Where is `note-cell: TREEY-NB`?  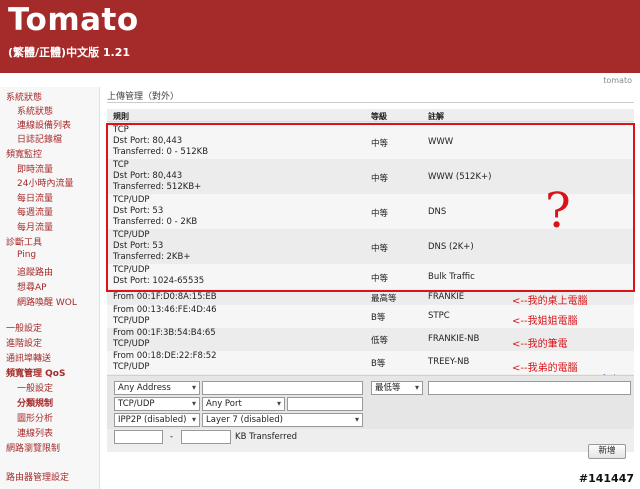 note-cell: TREEY-NB is located at coordinates (449, 362).